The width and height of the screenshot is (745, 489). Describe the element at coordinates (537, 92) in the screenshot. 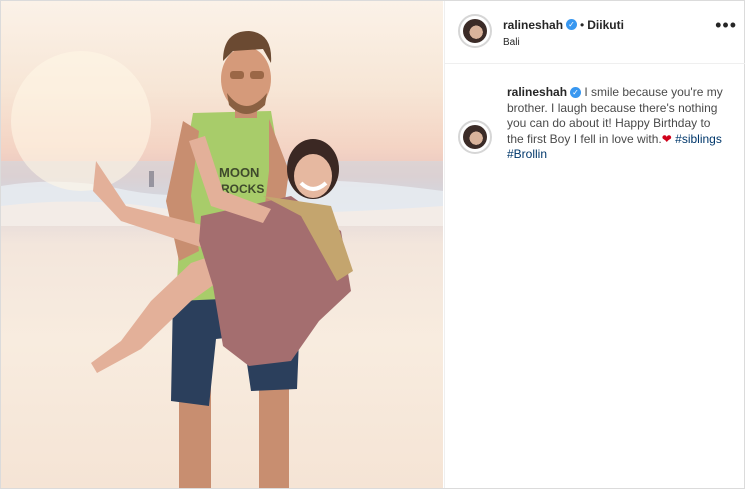

I see `caption-username: ralineshah` at that location.